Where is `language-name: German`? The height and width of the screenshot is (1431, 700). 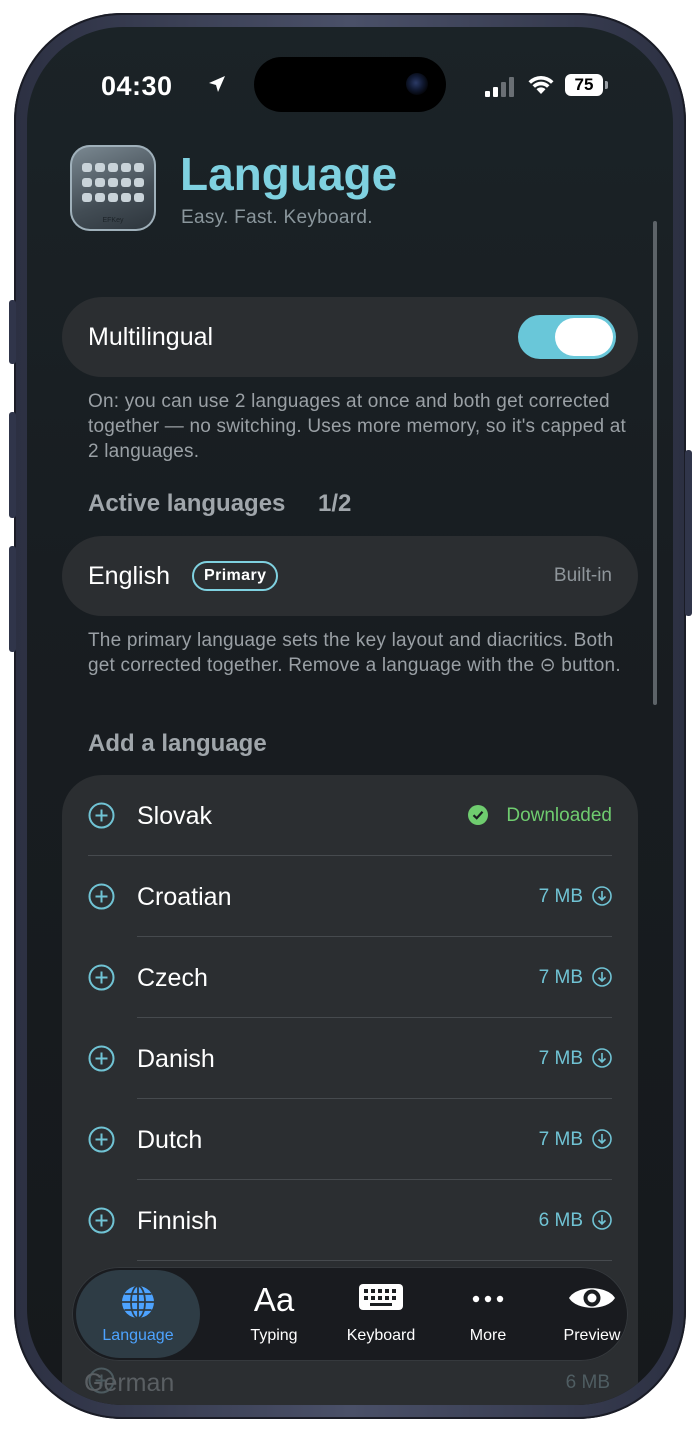
language-name: German is located at coordinates (129, 1383).